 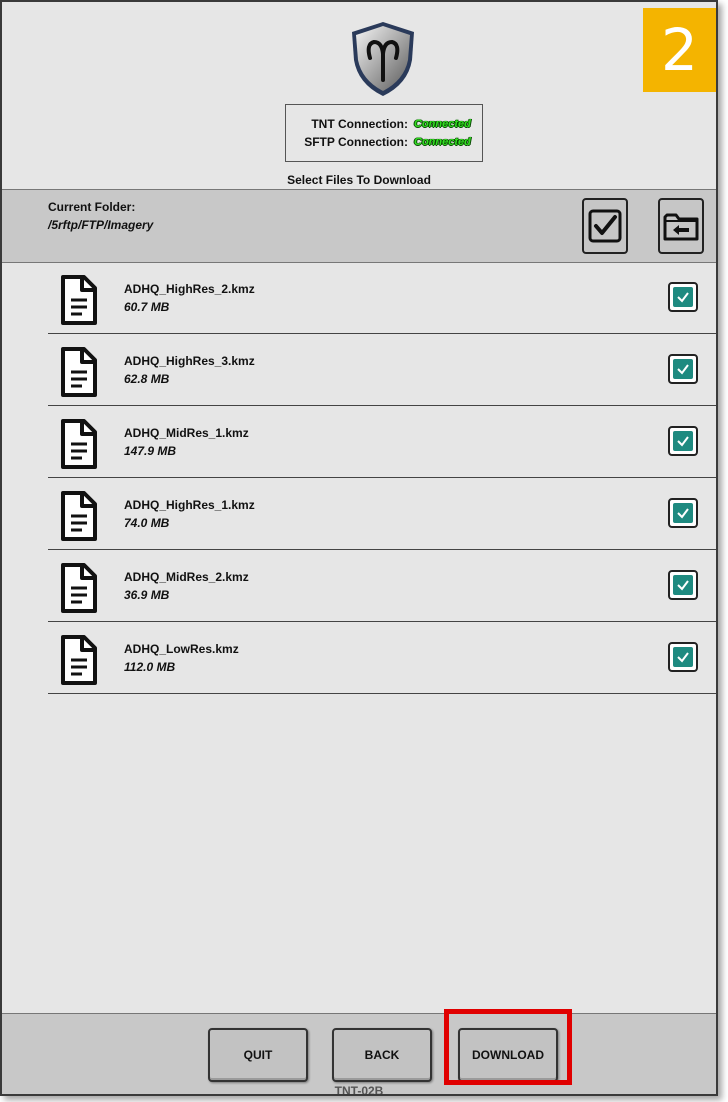 What do you see at coordinates (189, 361) in the screenshot?
I see `file-name: ADHQ_HighRes_3.kmz` at bounding box center [189, 361].